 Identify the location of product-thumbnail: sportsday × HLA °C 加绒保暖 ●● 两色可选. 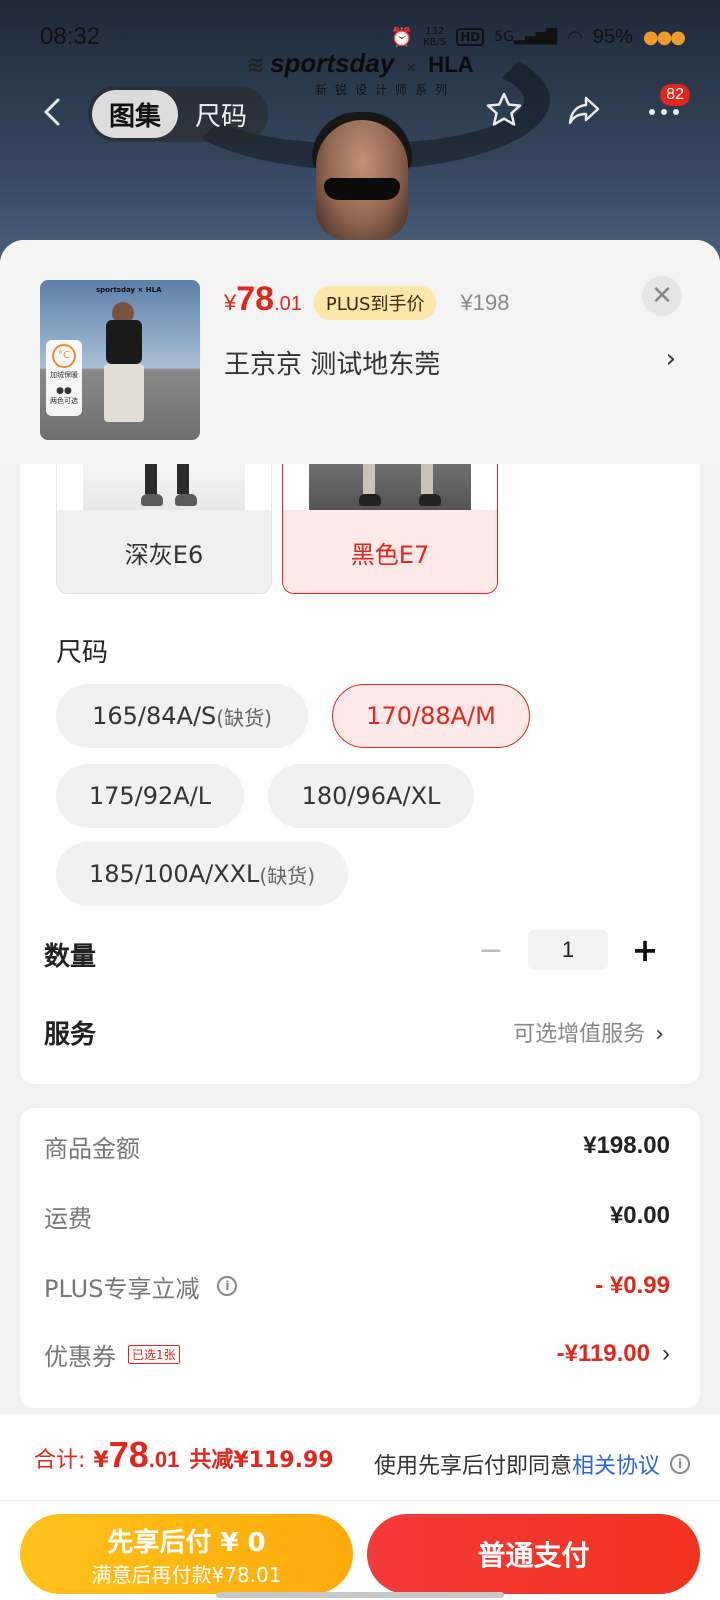
(120, 360).